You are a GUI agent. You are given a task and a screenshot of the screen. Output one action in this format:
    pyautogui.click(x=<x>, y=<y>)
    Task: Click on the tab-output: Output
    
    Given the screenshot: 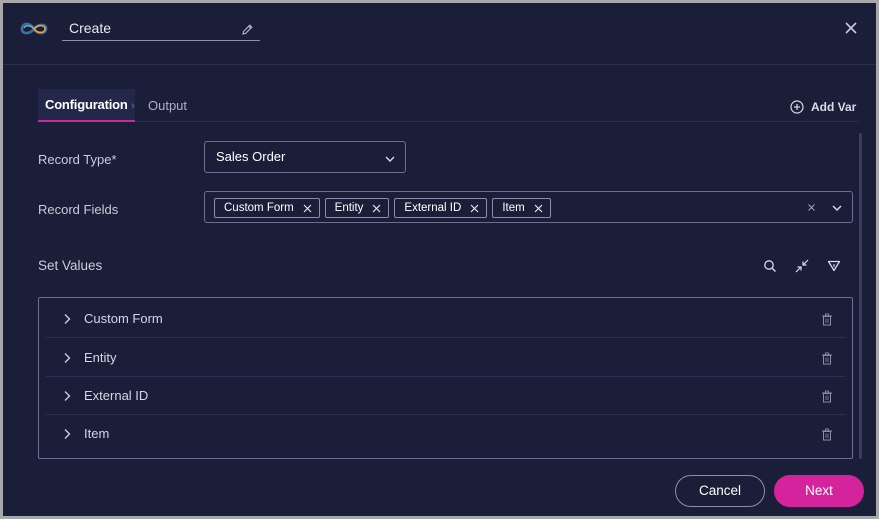 What is the action you would take?
    pyautogui.click(x=167, y=105)
    